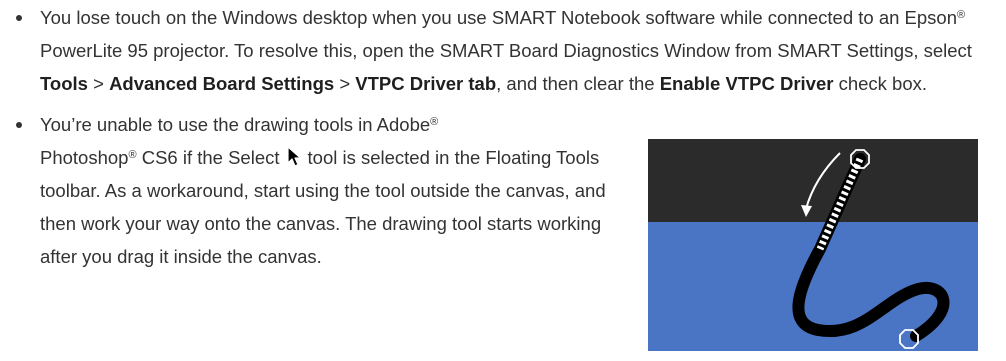  Describe the element at coordinates (64, 83) in the screenshot. I see `menu-path-tools: Tools` at that location.